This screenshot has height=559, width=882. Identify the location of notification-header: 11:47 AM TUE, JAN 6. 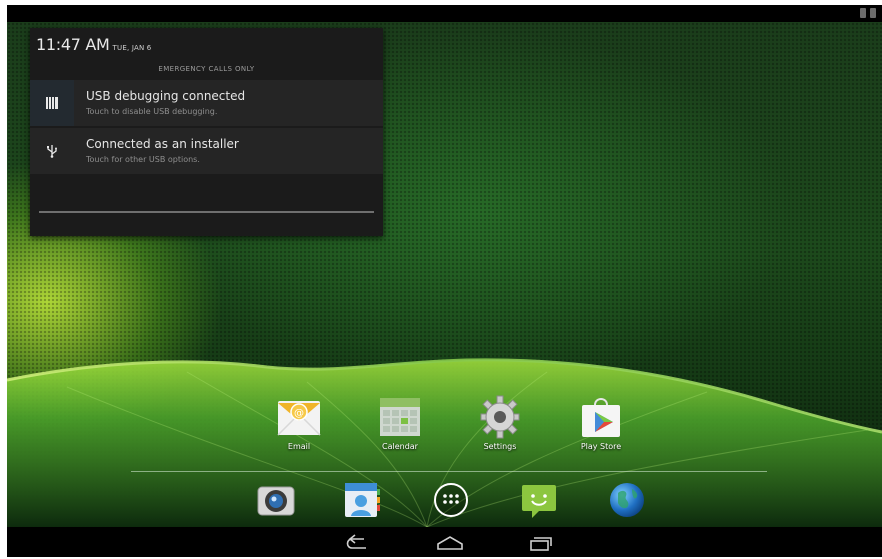
(93, 46).